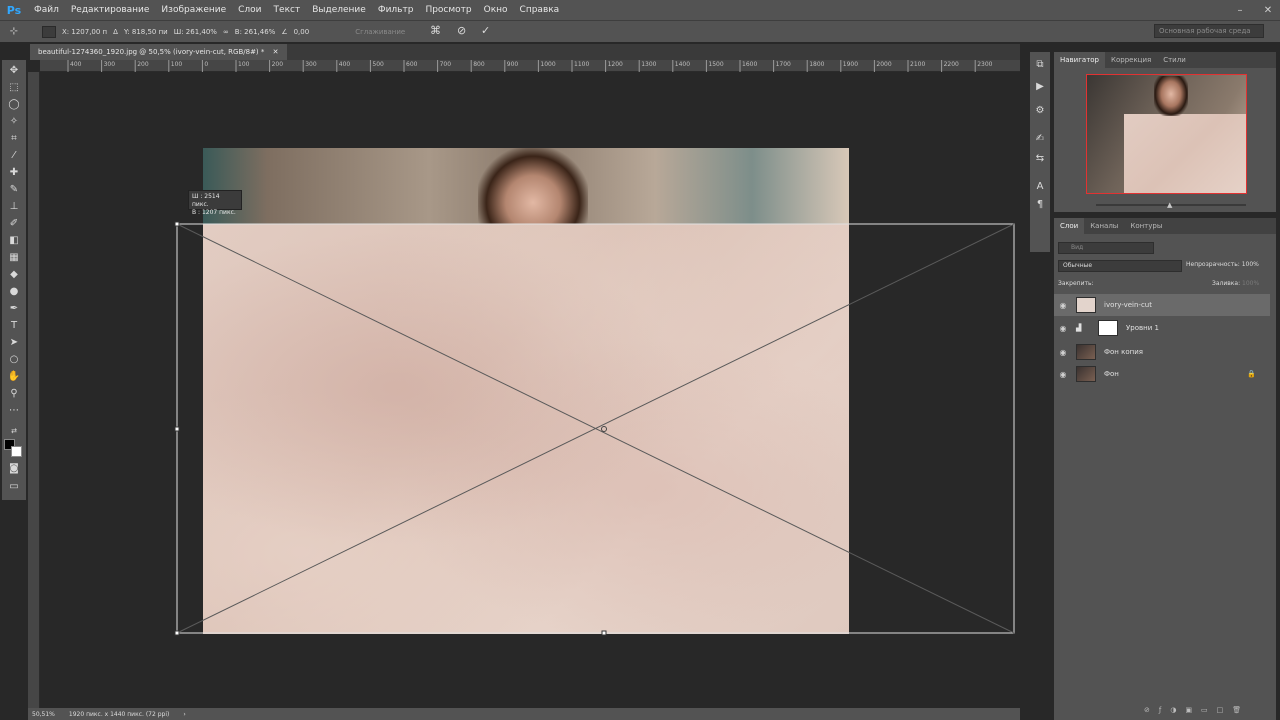 This screenshot has height=720, width=1280. I want to click on tab-paths: Контуры, so click(1146, 226).